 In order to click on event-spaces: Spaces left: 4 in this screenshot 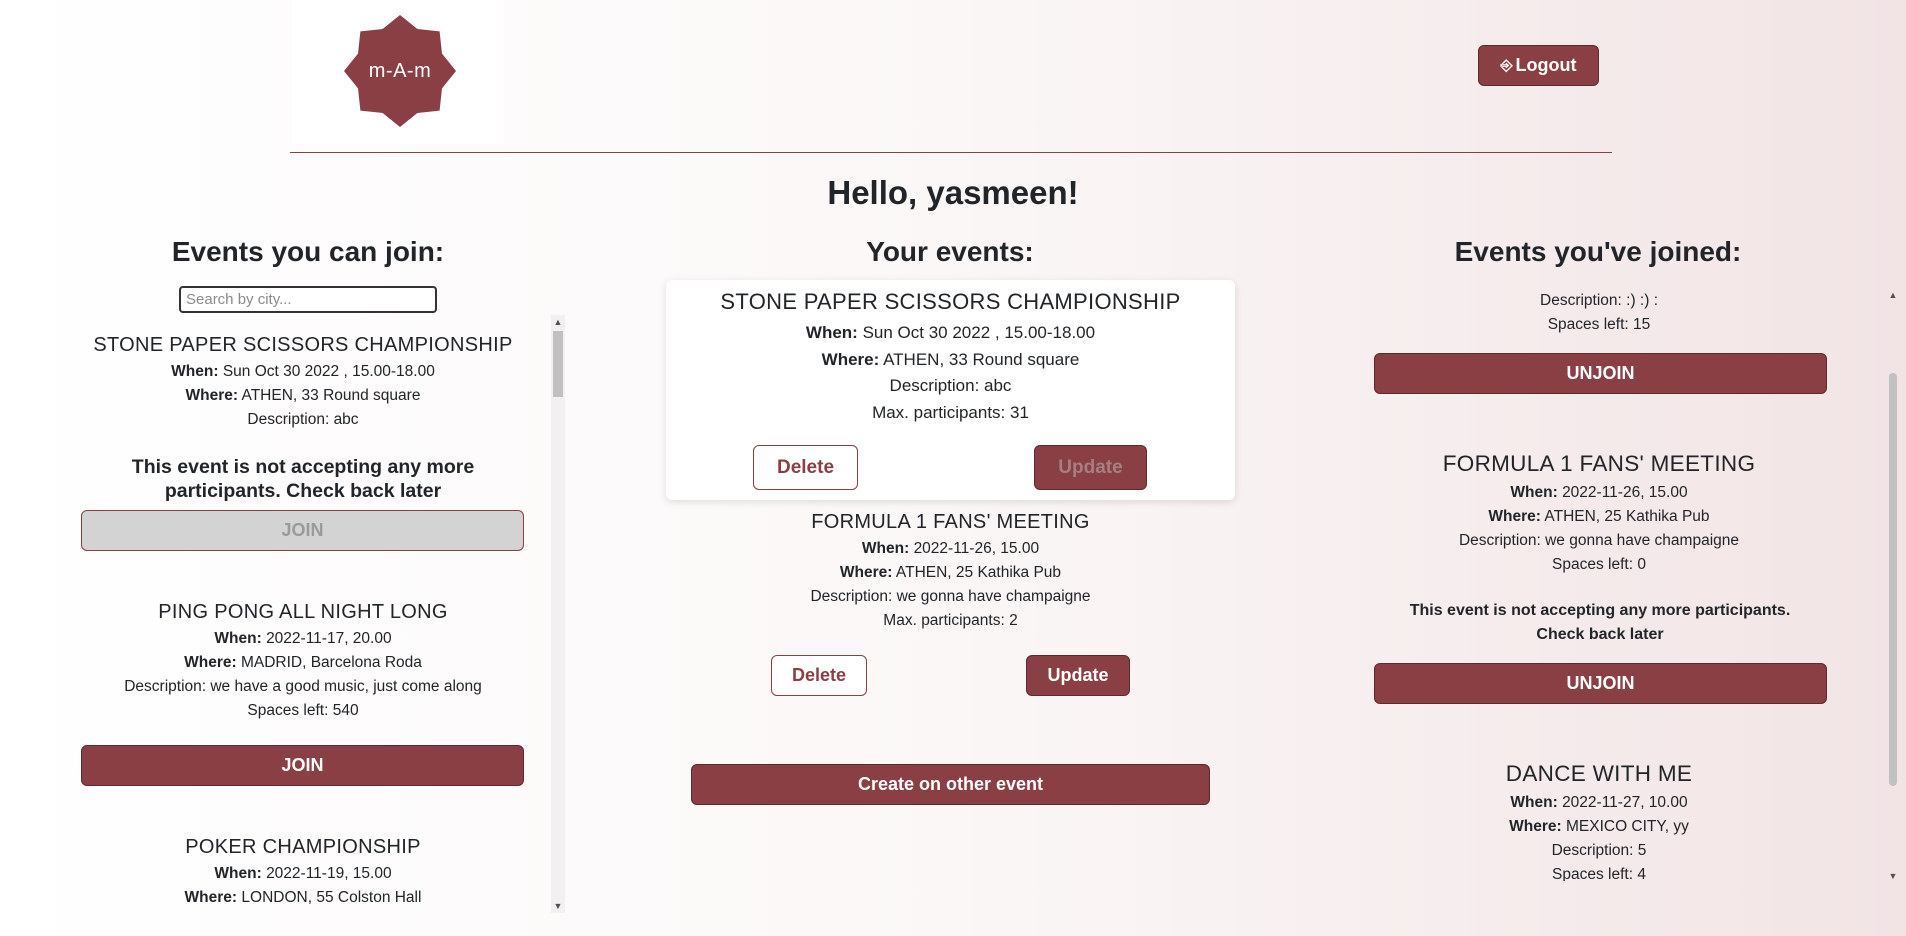, I will do `click(1599, 873)`.